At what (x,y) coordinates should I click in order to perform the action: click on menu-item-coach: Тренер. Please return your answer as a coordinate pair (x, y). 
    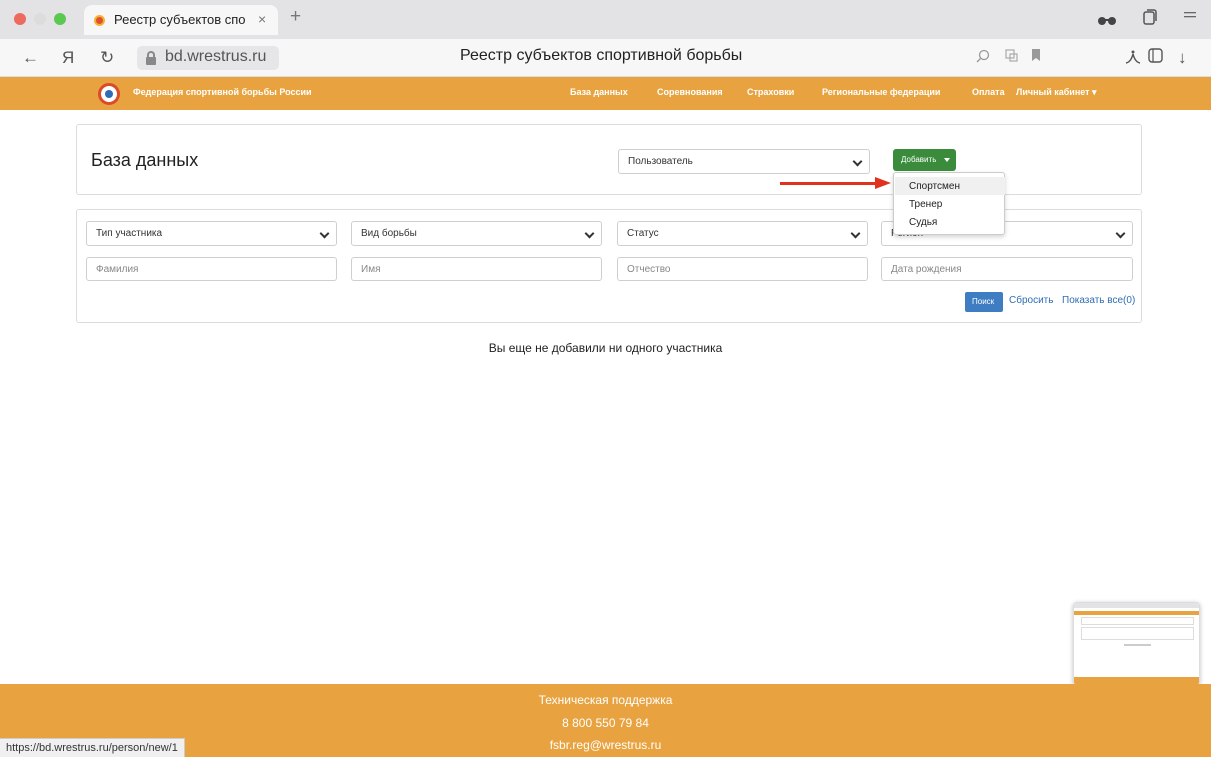
    Looking at the image, I should click on (950, 204).